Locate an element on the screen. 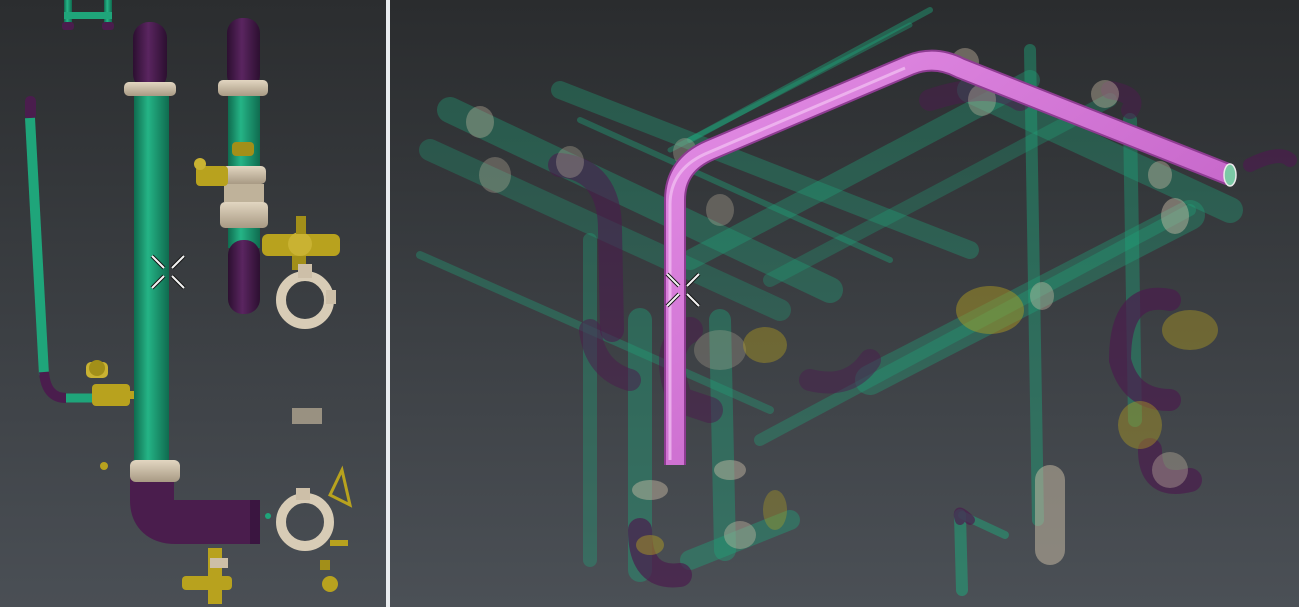  flange-bottom is located at coordinates (155, 471).